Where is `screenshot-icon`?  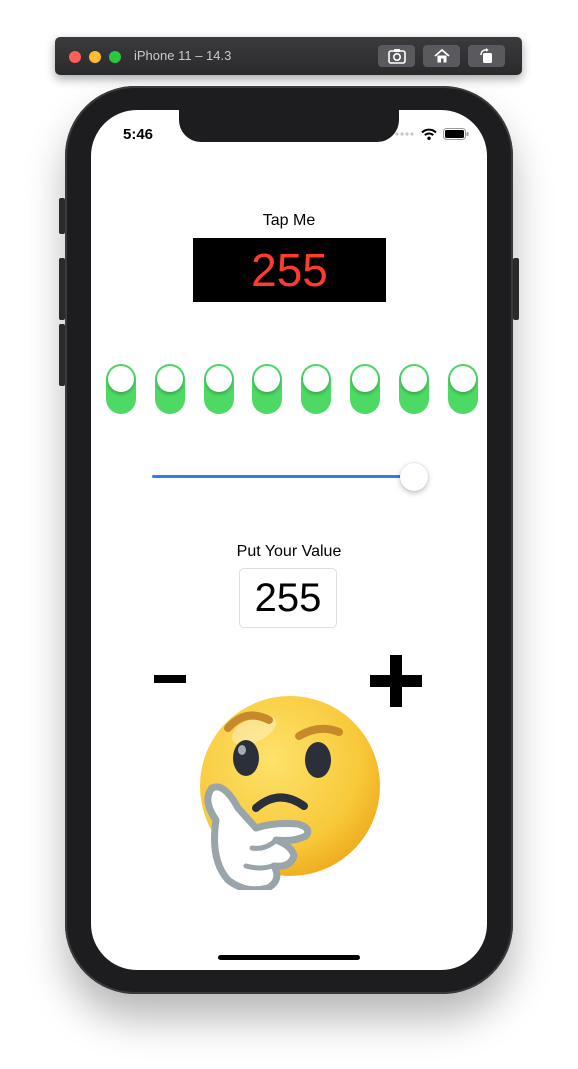 screenshot-icon is located at coordinates (396, 56).